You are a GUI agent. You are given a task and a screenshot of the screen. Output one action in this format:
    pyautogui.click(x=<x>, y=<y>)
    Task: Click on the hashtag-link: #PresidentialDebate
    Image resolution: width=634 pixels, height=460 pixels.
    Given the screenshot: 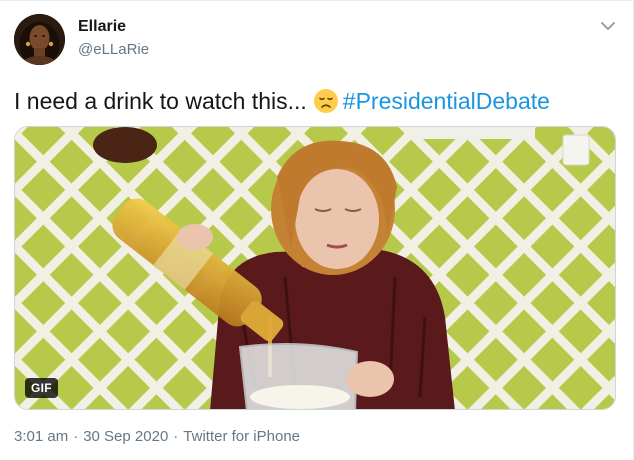 What is the action you would take?
    pyautogui.click(x=446, y=101)
    